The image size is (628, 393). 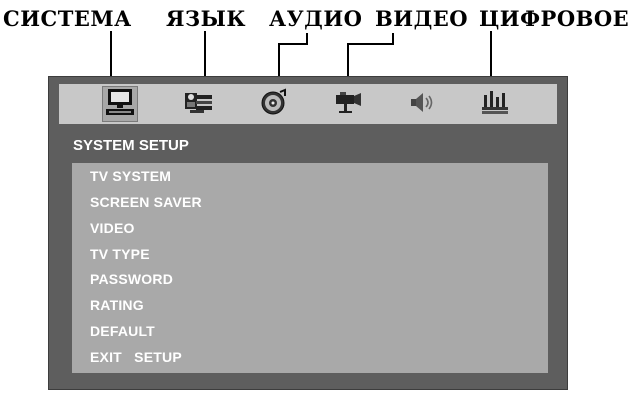 What do you see at coordinates (131, 145) in the screenshot?
I see `page-title: SYSTEM SETUP` at bounding box center [131, 145].